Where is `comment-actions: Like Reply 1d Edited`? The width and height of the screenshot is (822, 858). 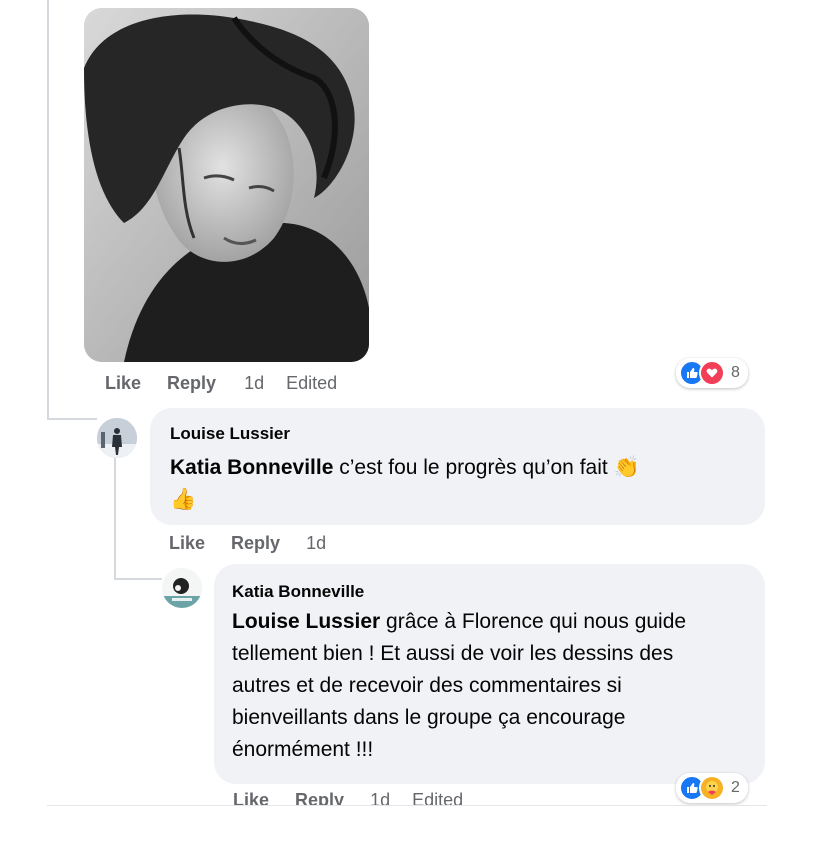
comment-actions: Like Reply 1d Edited is located at coordinates (359, 798).